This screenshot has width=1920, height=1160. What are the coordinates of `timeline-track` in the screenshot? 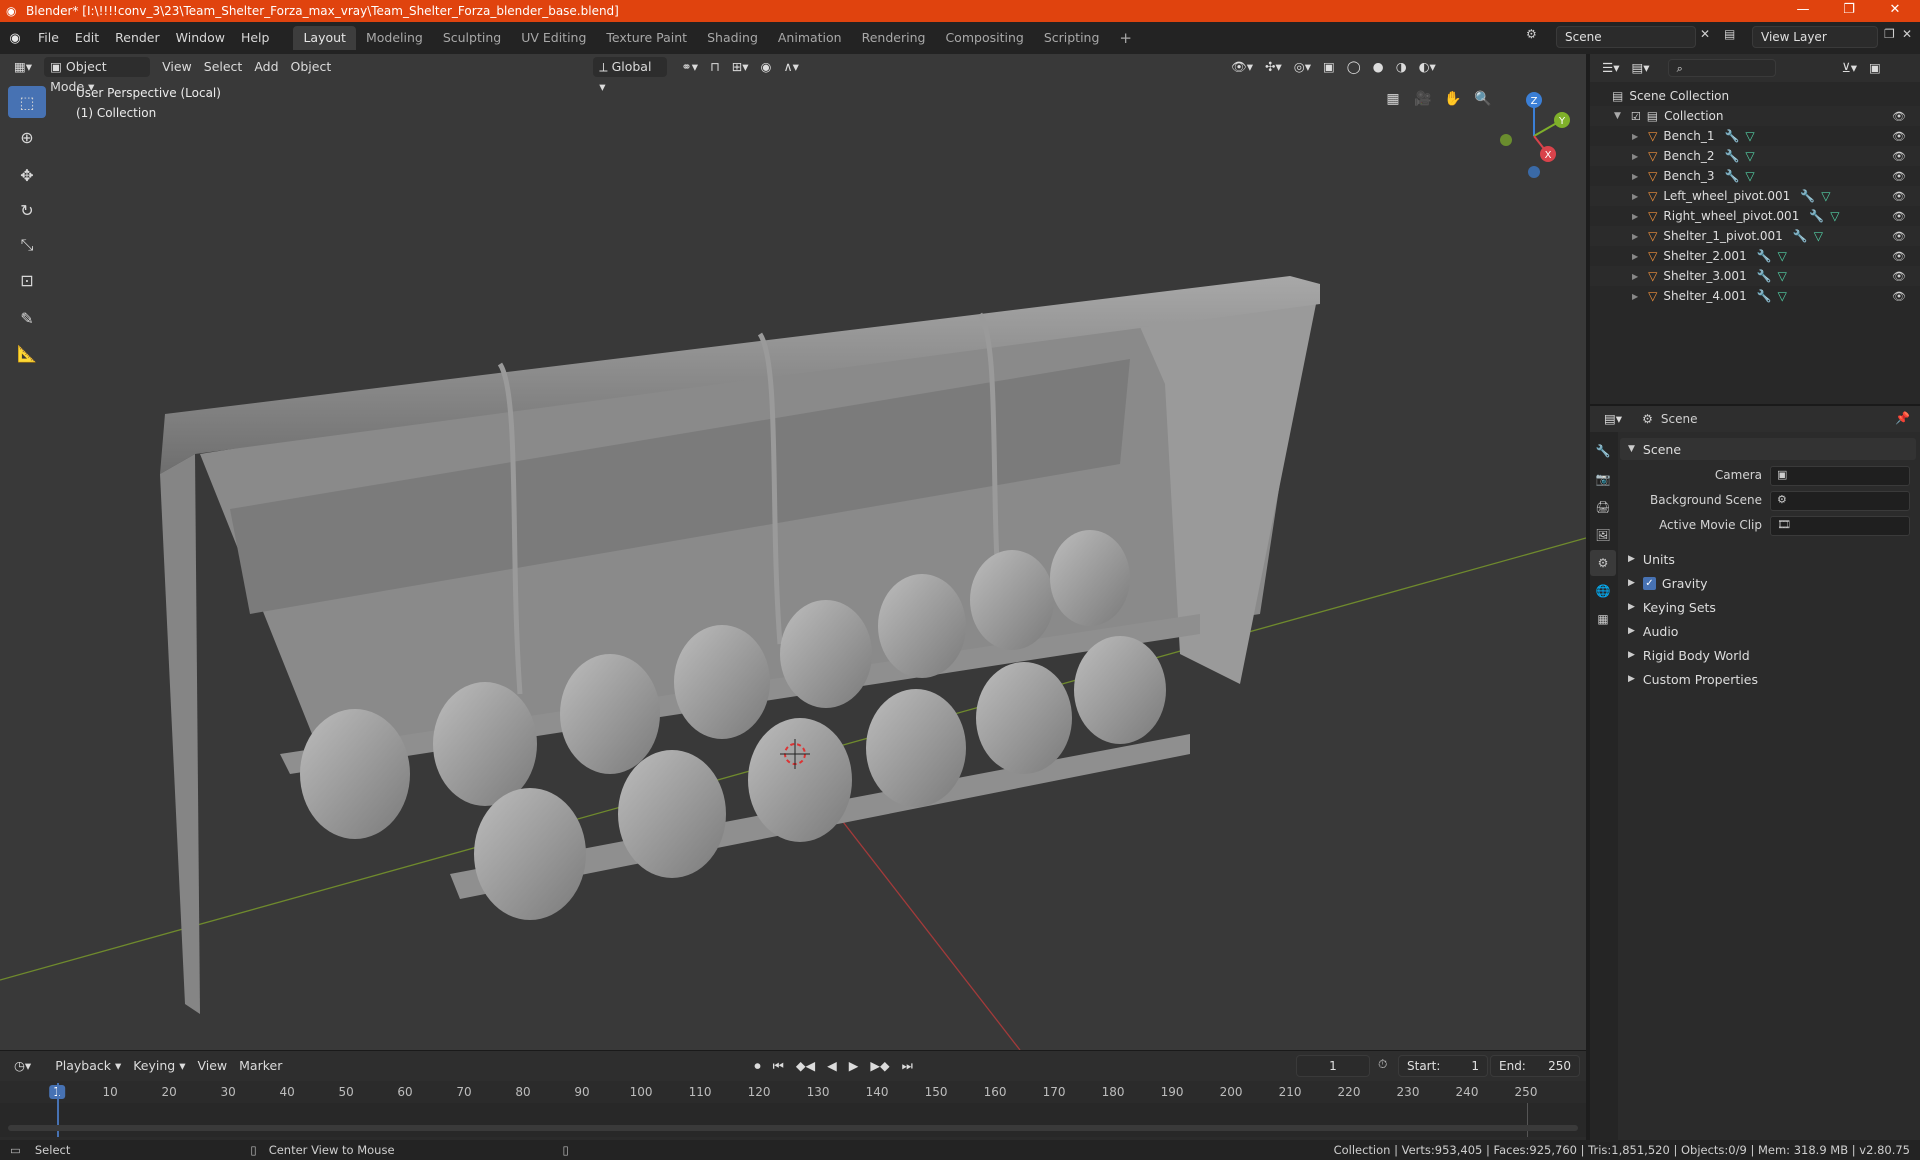 It's located at (793, 1110).